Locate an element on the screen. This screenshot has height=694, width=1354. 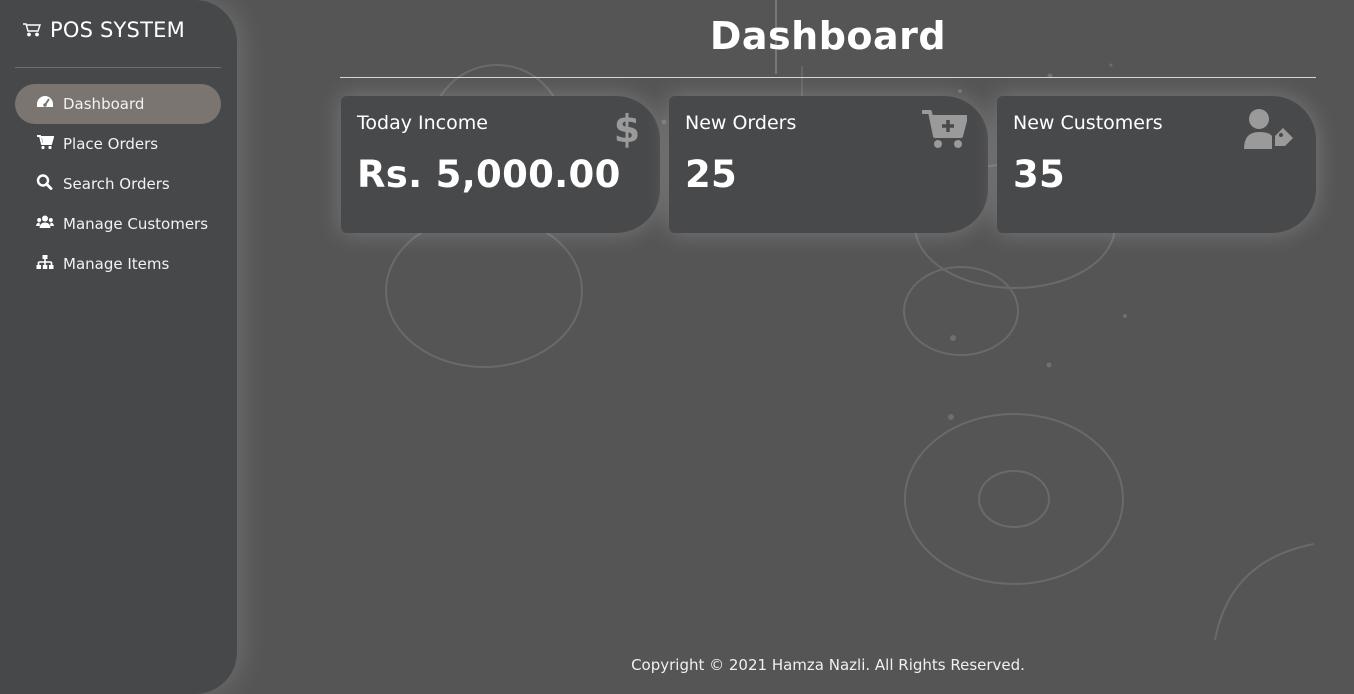
sidebar-item-search-orders: Search Orders is located at coordinates (118, 184).